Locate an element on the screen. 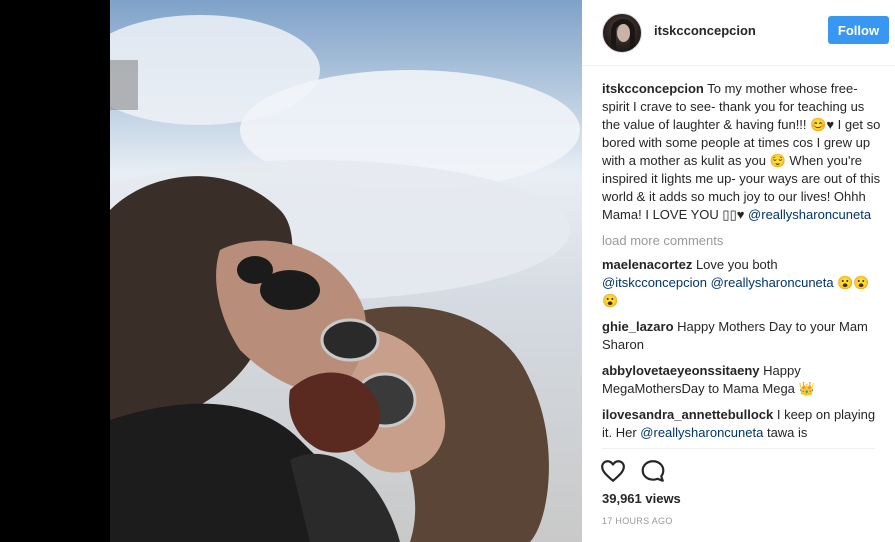  comment-username: maelenacortez is located at coordinates (647, 264).